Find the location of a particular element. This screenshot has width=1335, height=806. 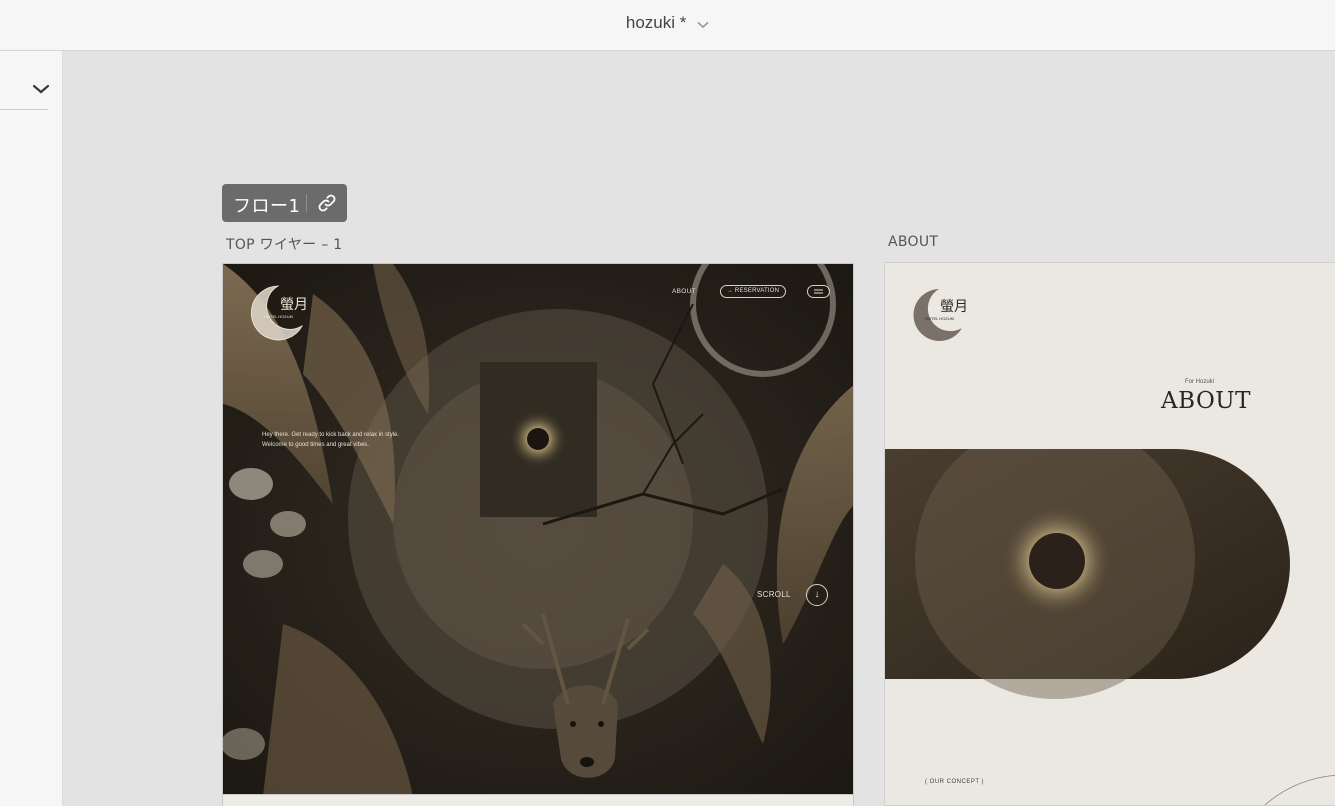

menu-icon is located at coordinates (818, 291).